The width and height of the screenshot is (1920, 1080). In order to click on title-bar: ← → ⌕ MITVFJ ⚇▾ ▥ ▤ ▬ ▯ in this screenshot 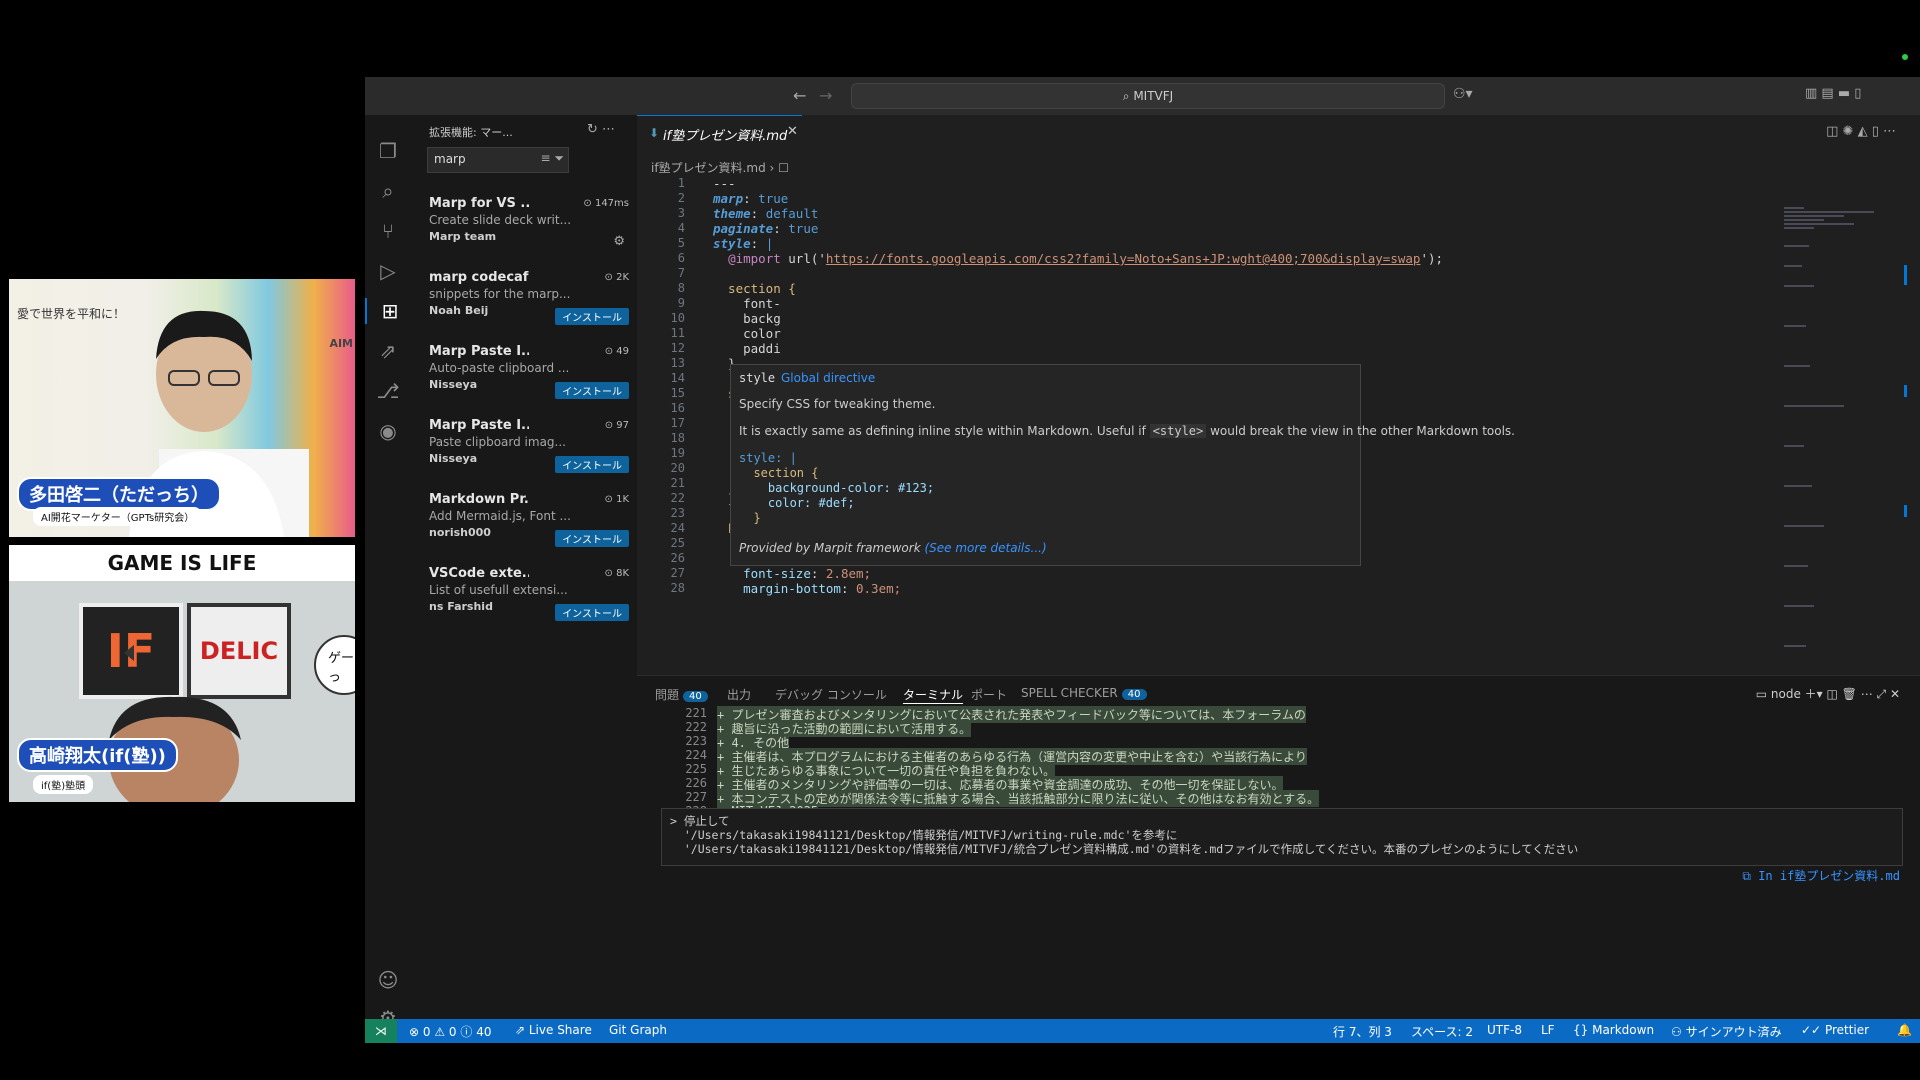, I will do `click(1142, 96)`.